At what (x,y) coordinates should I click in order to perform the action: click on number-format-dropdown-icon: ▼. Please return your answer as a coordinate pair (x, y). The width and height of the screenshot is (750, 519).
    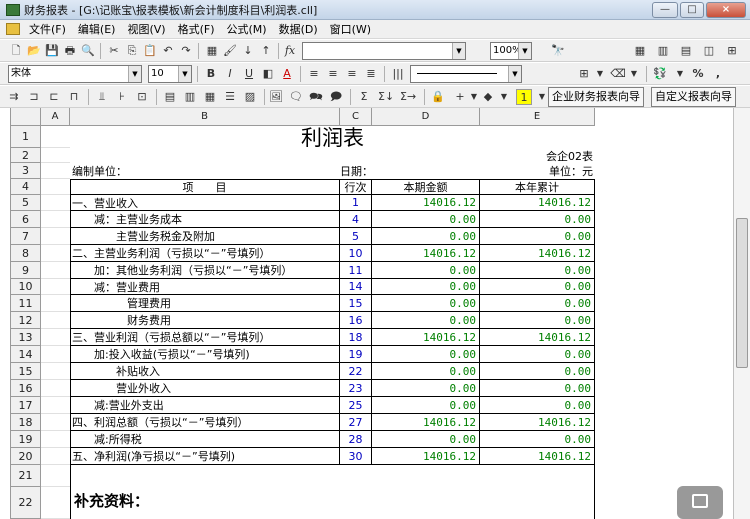
    Looking at the image, I should click on (680, 74).